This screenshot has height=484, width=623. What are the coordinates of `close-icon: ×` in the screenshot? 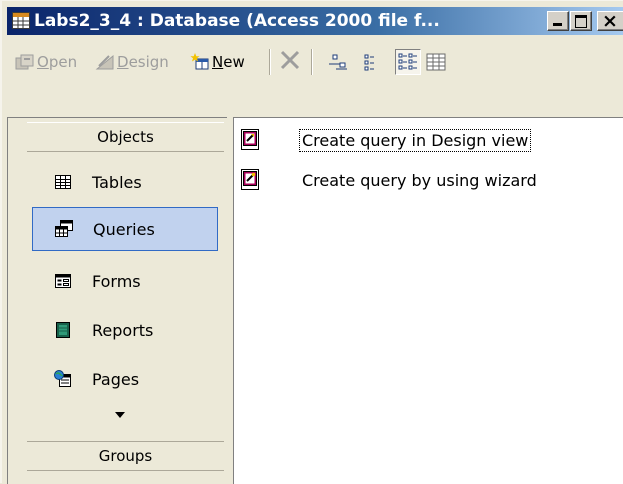 It's located at (610, 21).